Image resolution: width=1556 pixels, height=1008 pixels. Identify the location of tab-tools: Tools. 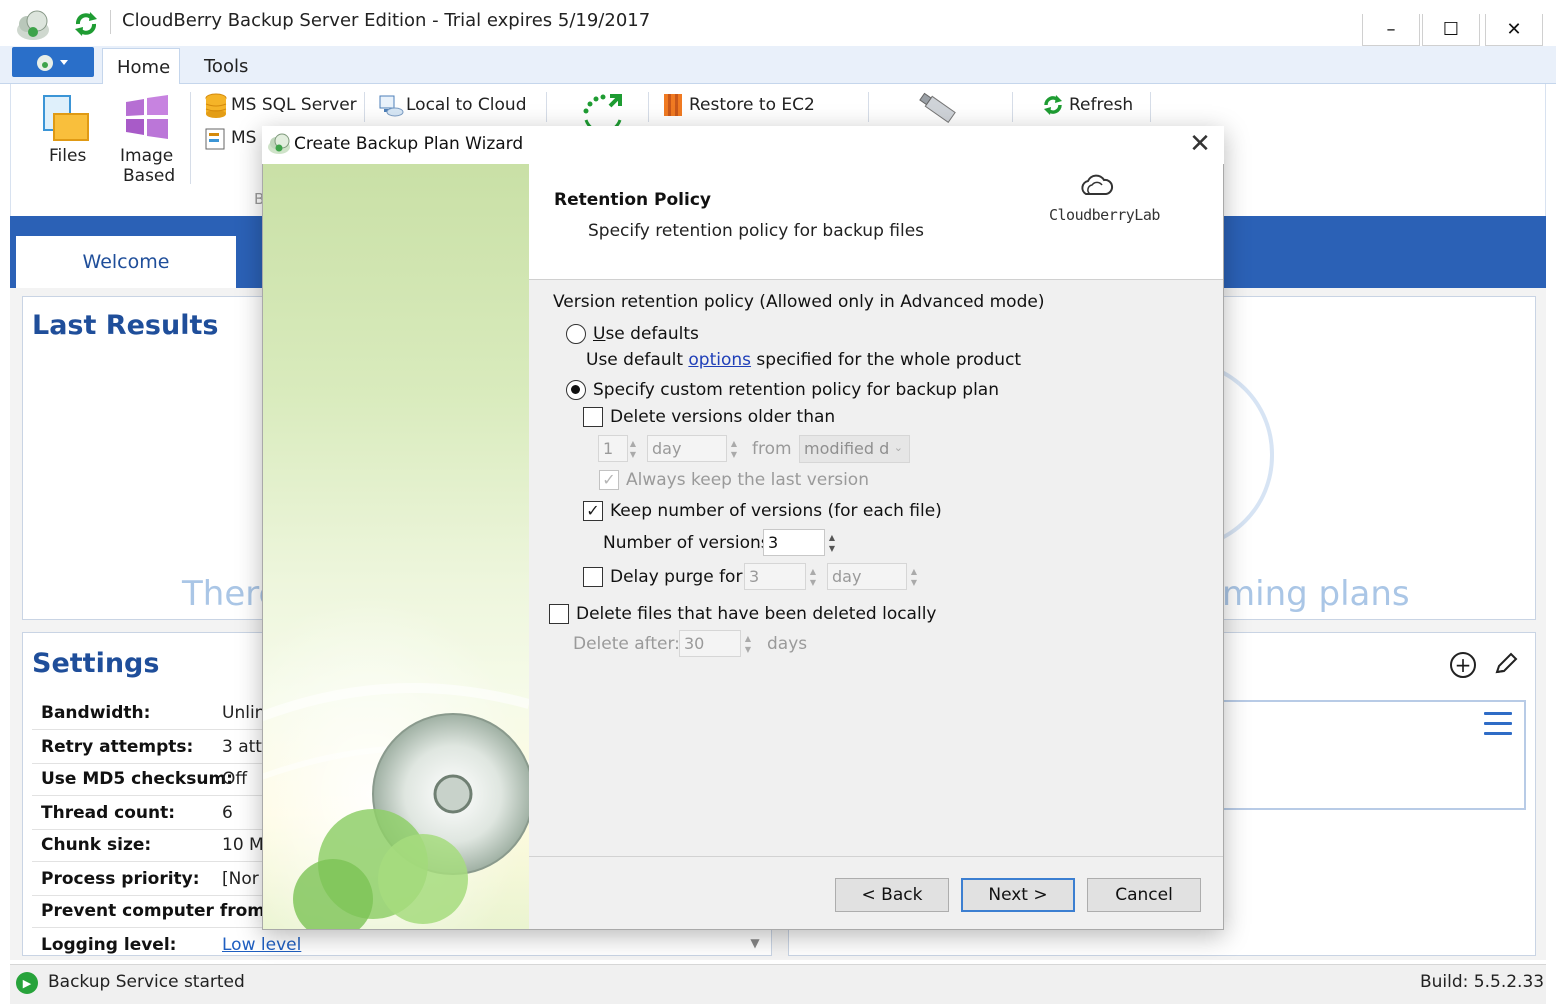
(226, 66).